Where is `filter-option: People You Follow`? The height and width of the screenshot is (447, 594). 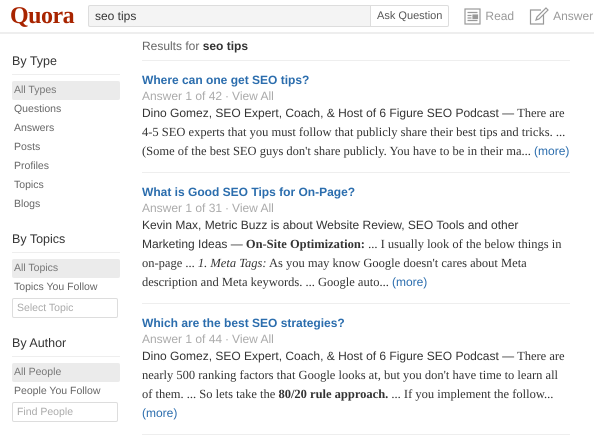
filter-option: People You Follow is located at coordinates (66, 391).